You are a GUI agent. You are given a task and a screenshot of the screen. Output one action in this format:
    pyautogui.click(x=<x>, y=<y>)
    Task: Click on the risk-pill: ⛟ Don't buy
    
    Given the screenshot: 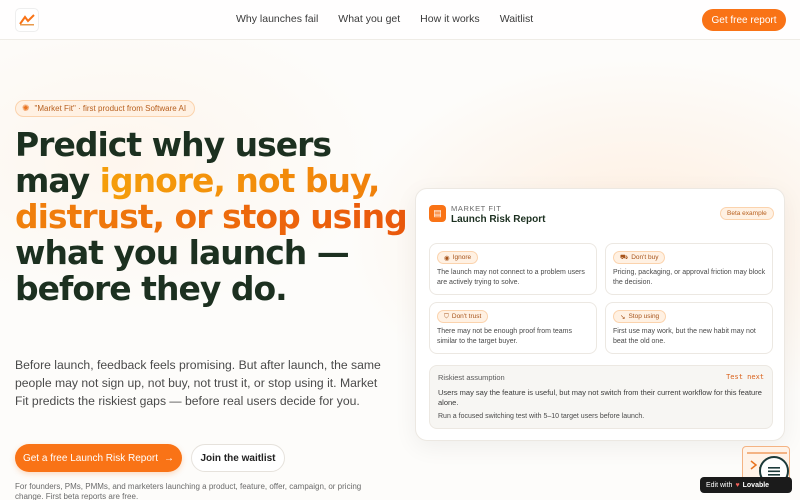 What is the action you would take?
    pyautogui.click(x=639, y=257)
    